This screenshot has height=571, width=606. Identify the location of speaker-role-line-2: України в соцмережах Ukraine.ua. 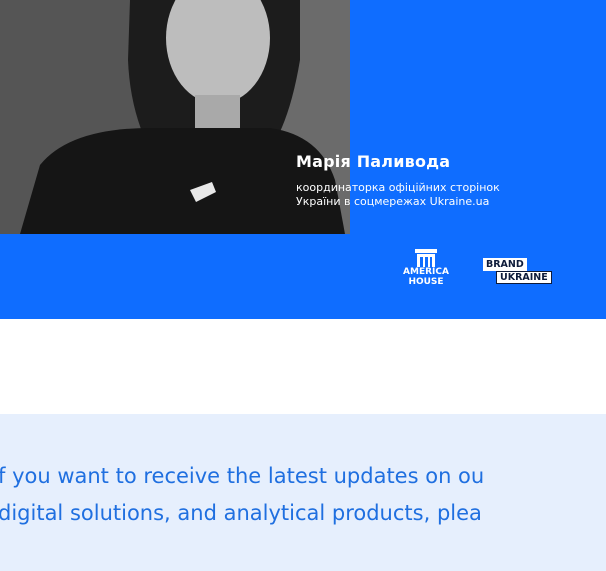
(393, 201).